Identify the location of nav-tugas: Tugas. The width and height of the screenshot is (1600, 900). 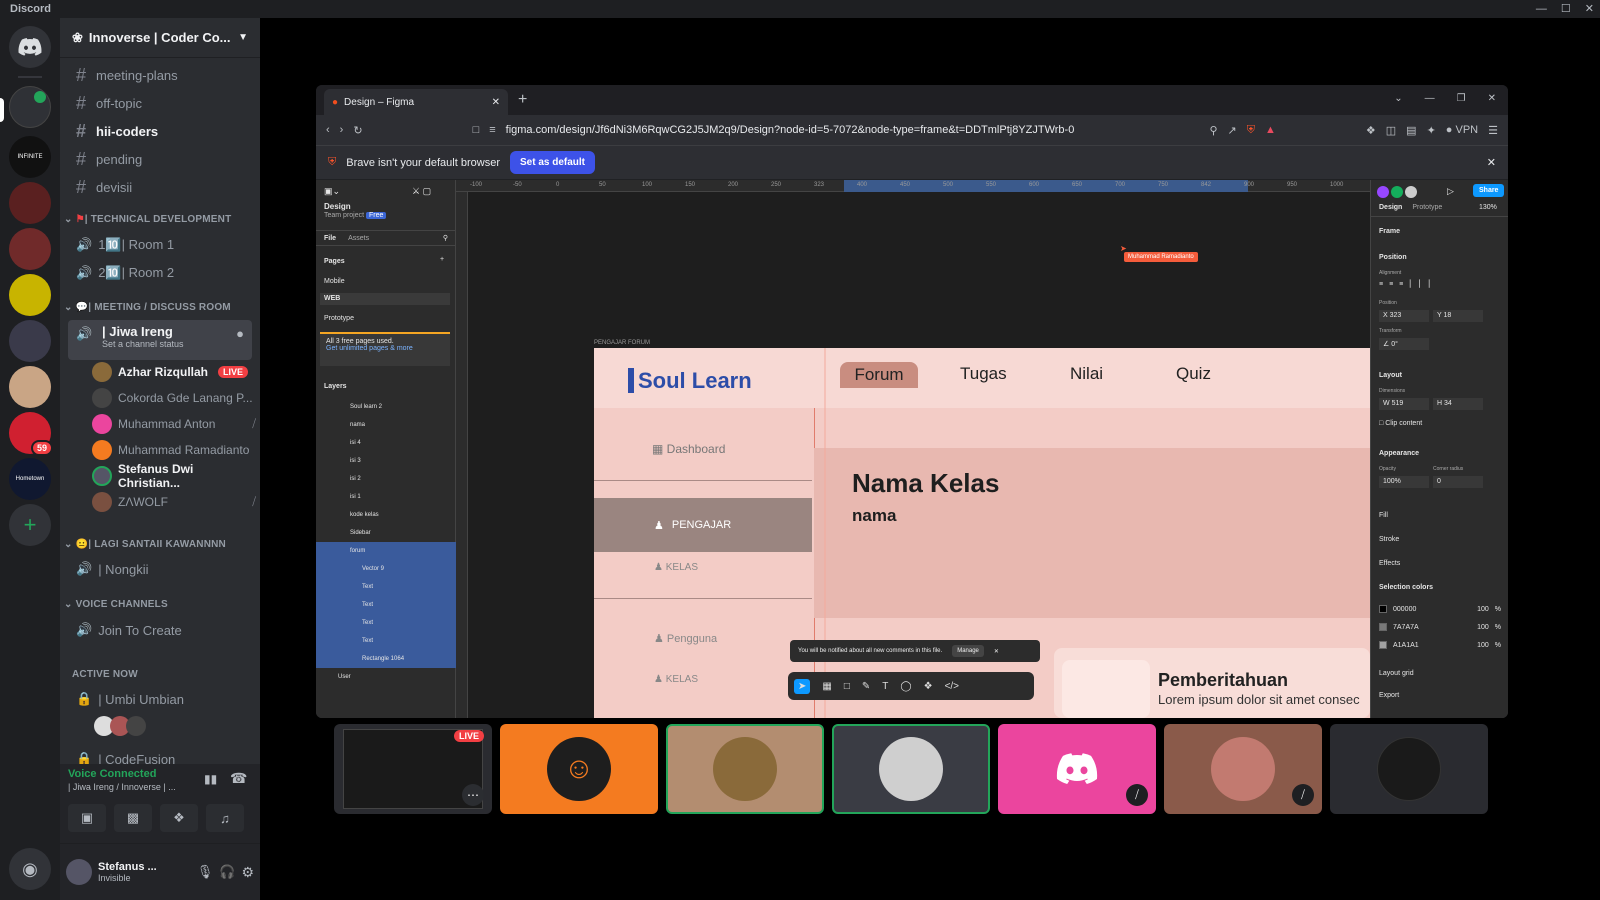
(983, 374).